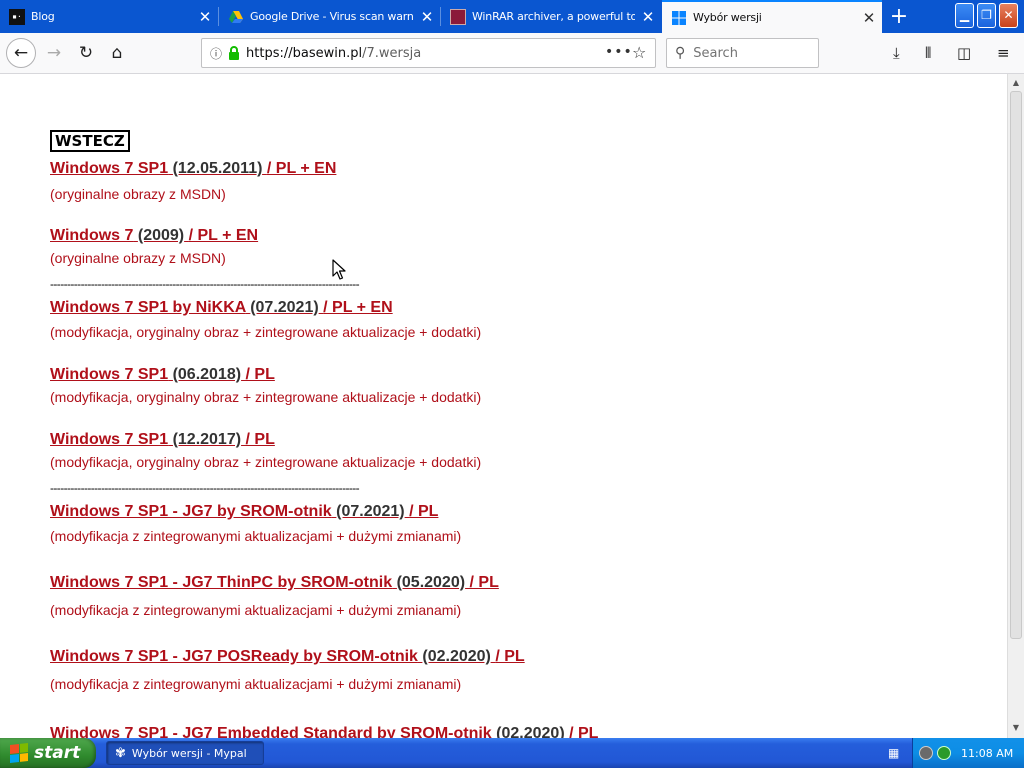  I want to click on scroll-up-arrow-icon: ▲, so click(1016, 83).